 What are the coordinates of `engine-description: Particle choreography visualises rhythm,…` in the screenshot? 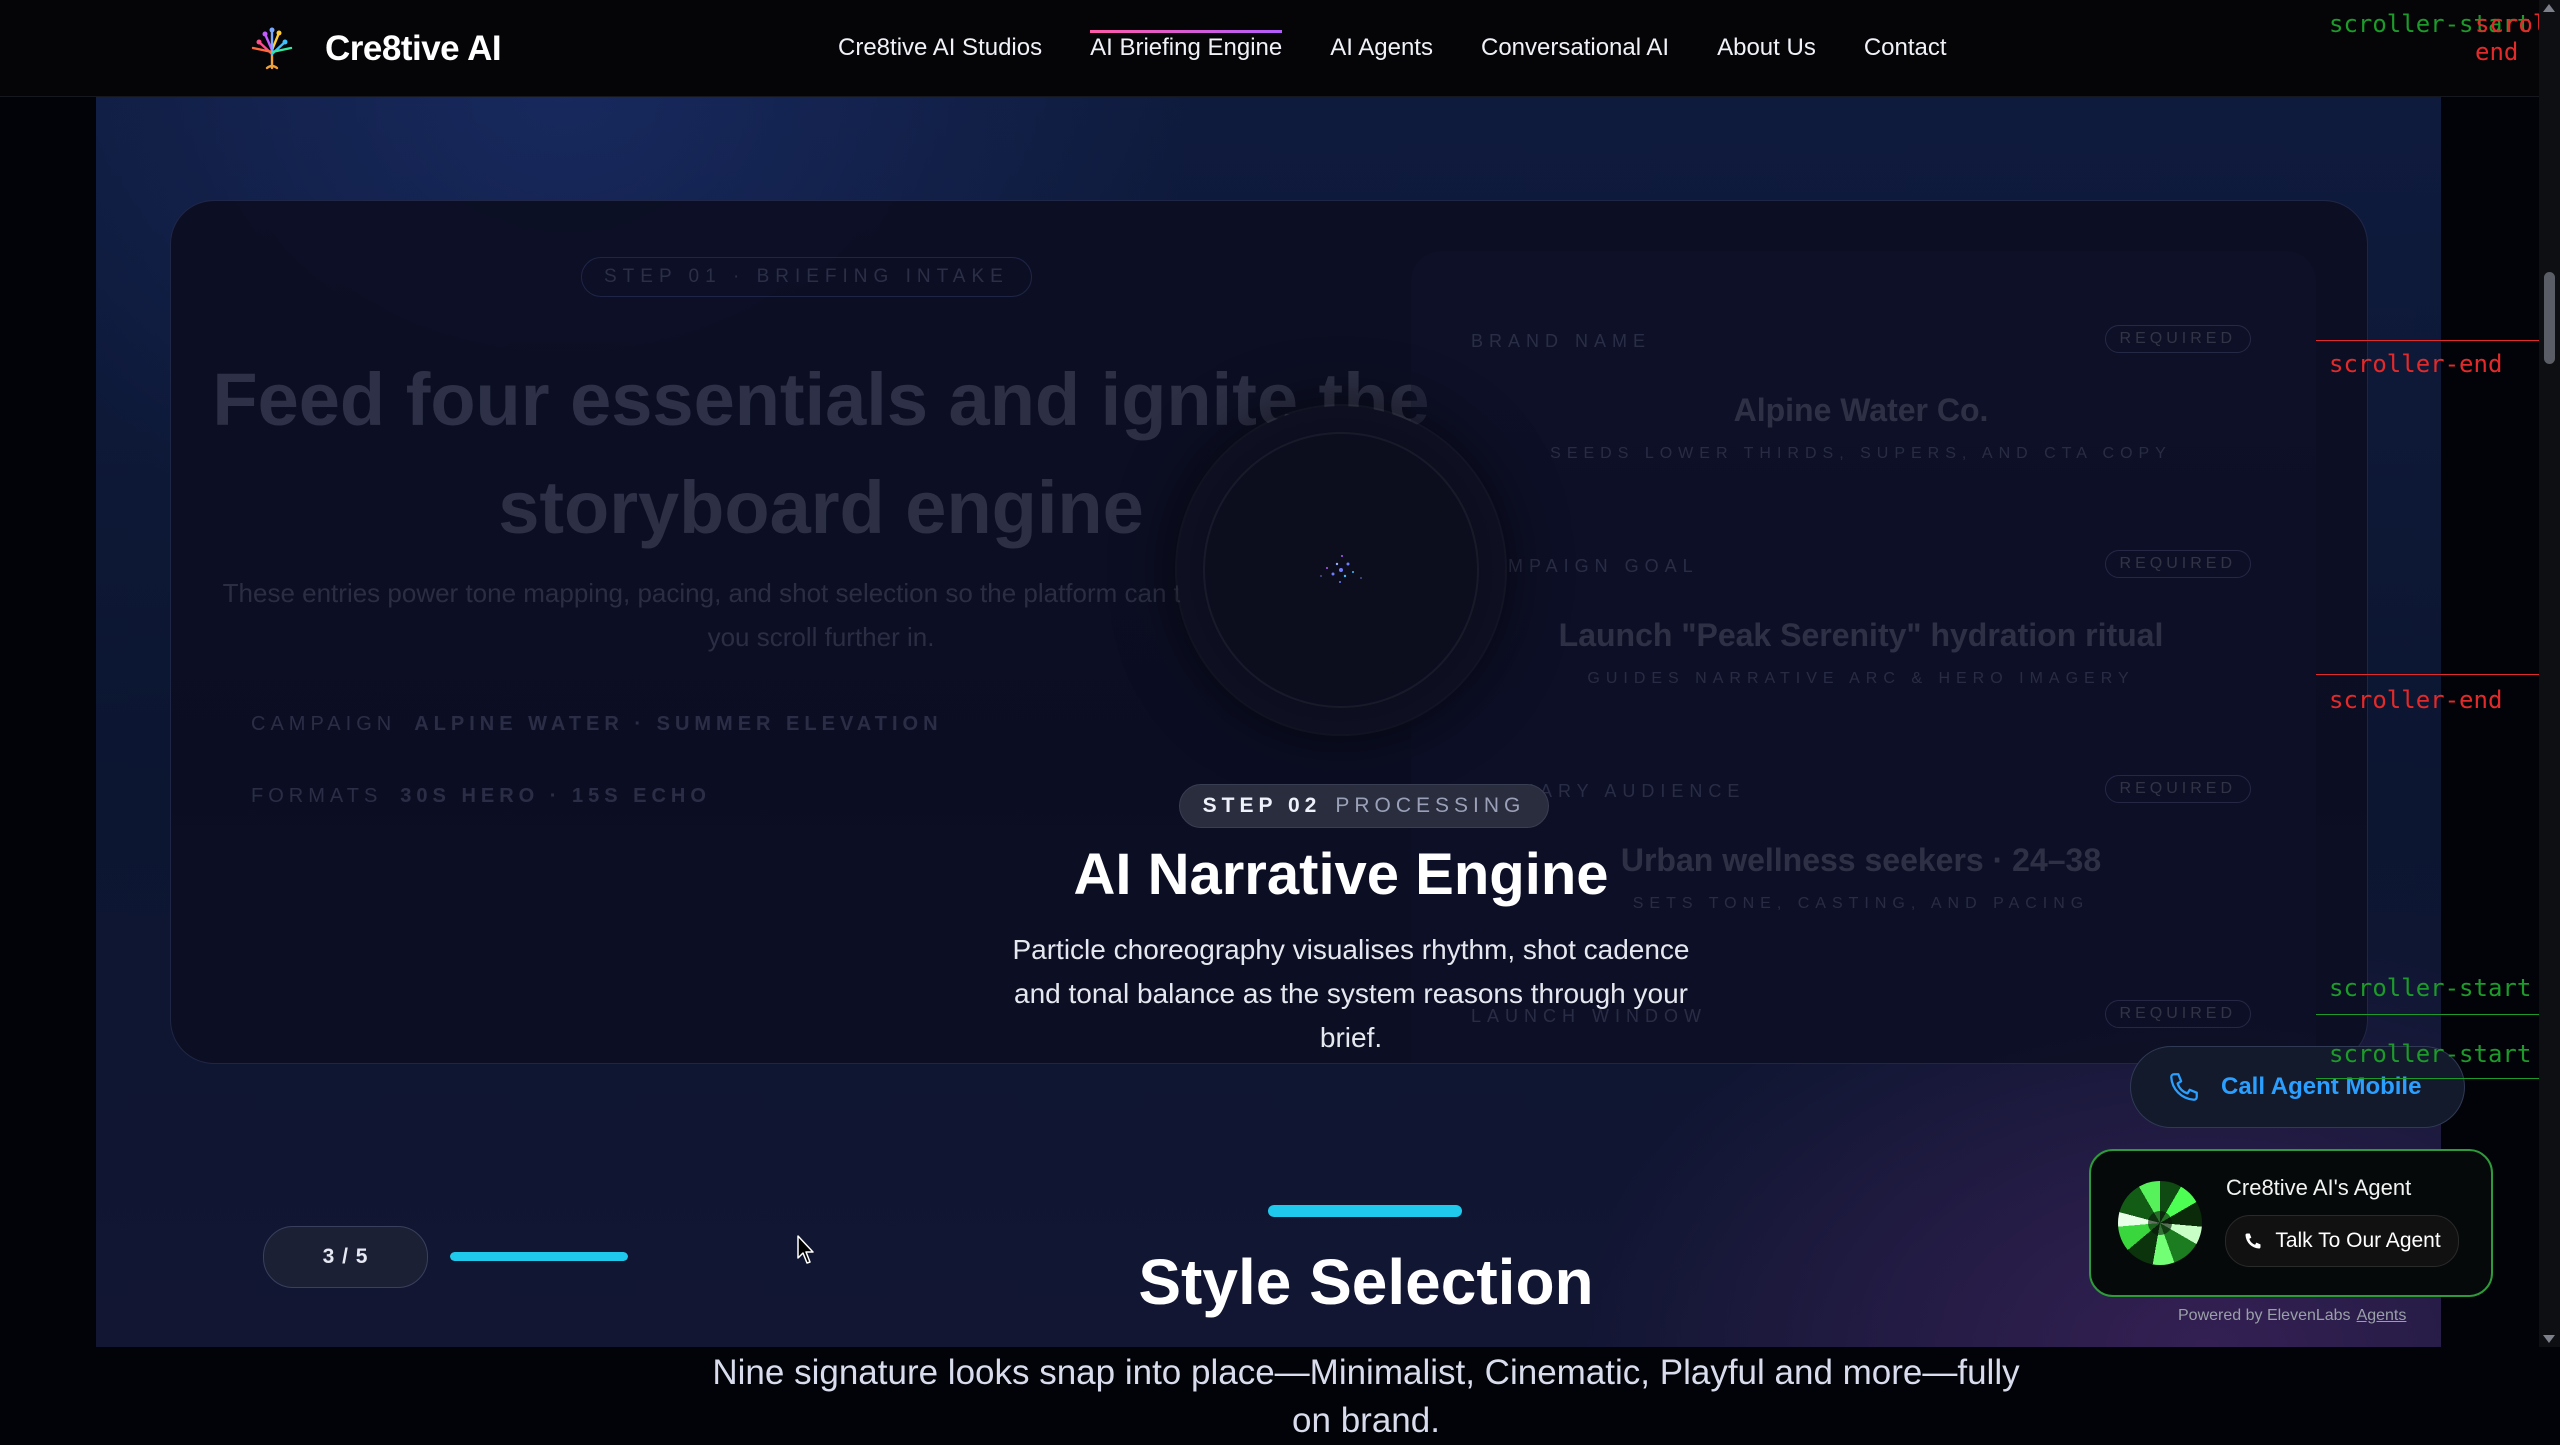 It's located at (1351, 993).